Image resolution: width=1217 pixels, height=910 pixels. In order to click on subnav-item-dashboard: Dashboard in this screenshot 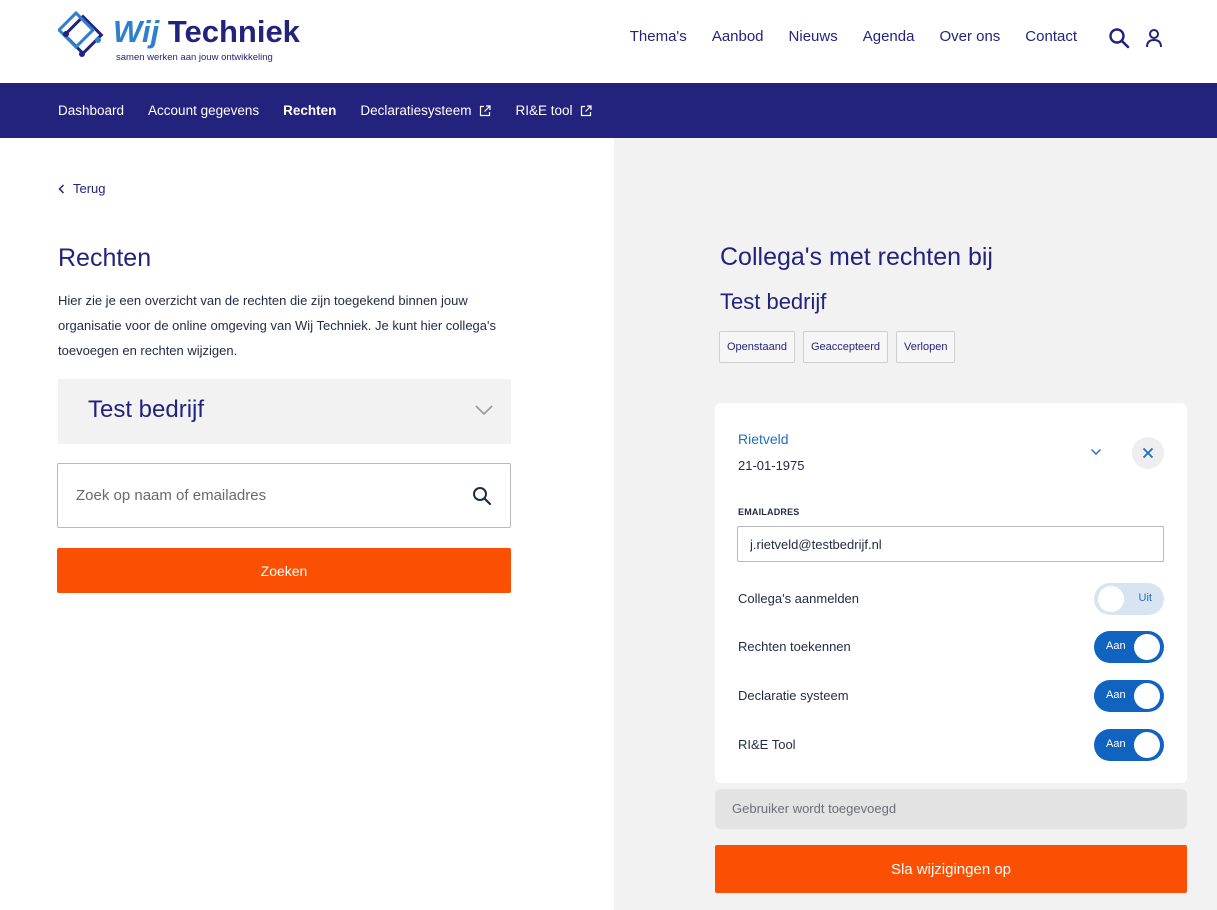, I will do `click(91, 110)`.